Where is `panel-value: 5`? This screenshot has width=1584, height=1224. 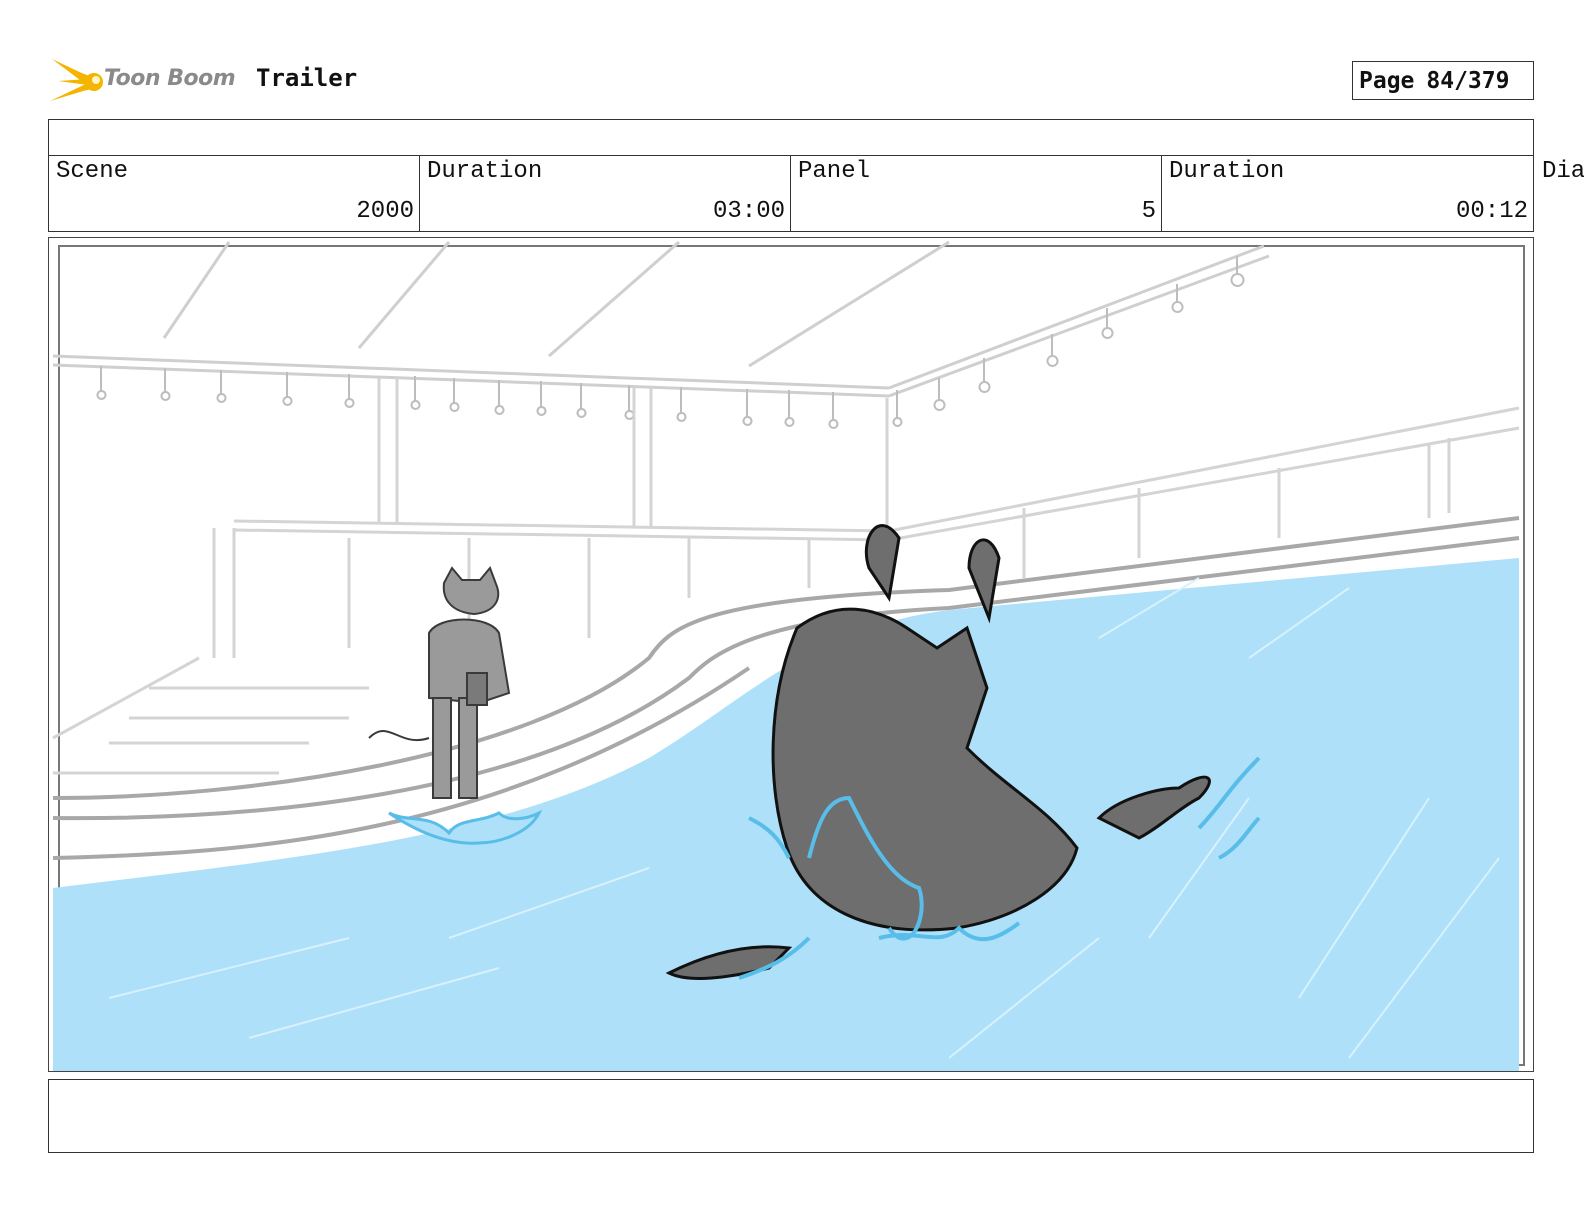 panel-value: 5 is located at coordinates (1148, 211).